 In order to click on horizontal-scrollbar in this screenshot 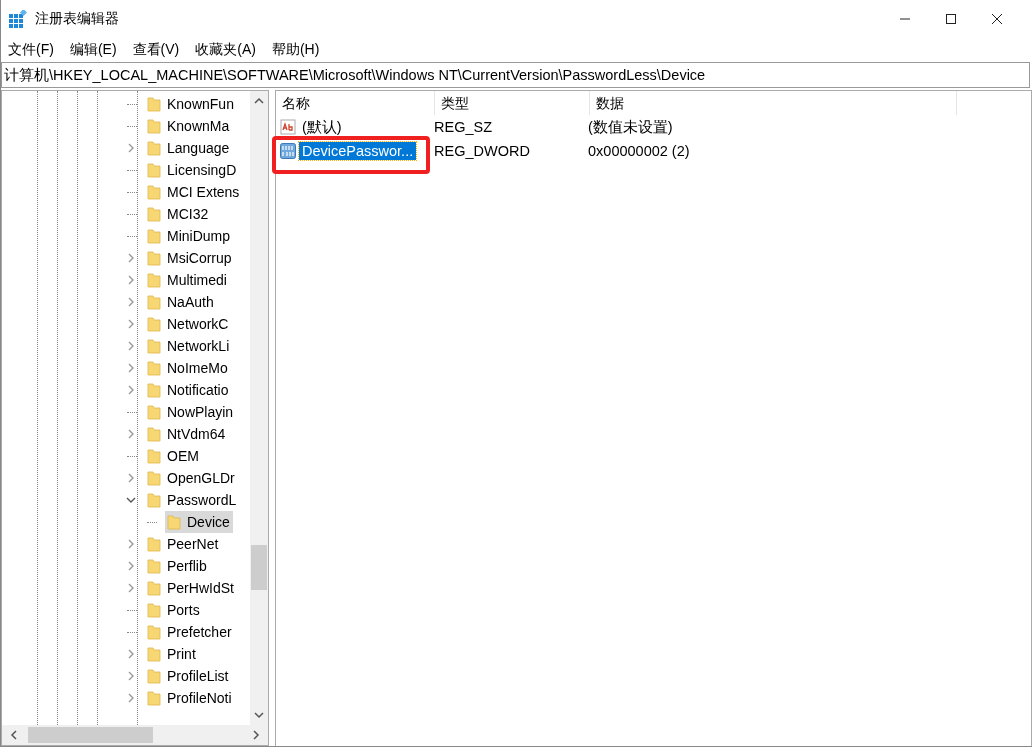, I will do `click(135, 735)`.